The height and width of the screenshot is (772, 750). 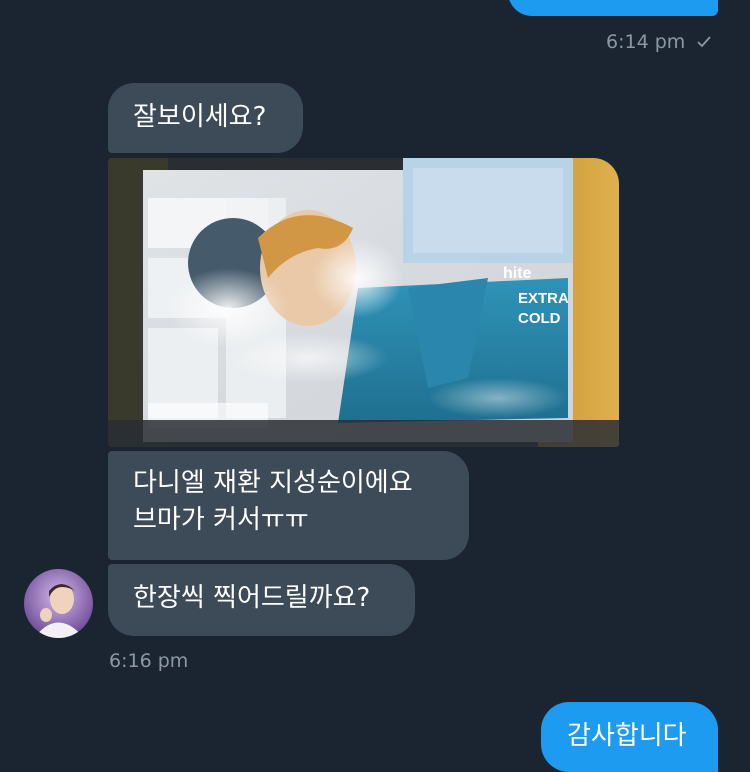 I want to click on message-text-line-2: 브마가 커서ㅠㅠ, so click(x=221, y=520).